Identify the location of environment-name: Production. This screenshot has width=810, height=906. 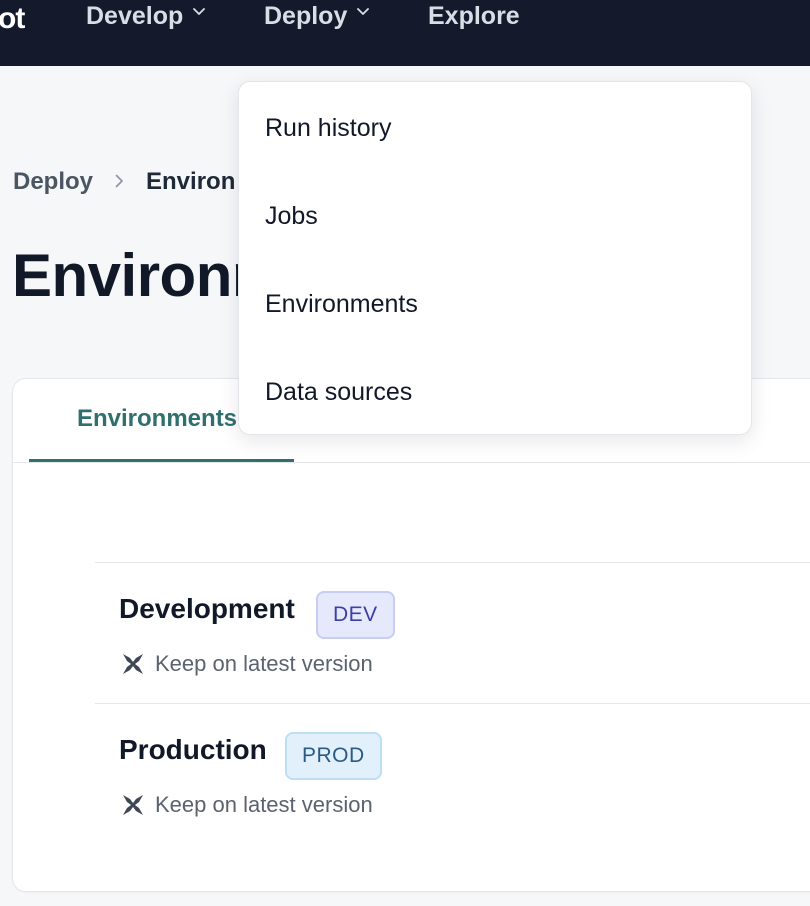
(193, 749).